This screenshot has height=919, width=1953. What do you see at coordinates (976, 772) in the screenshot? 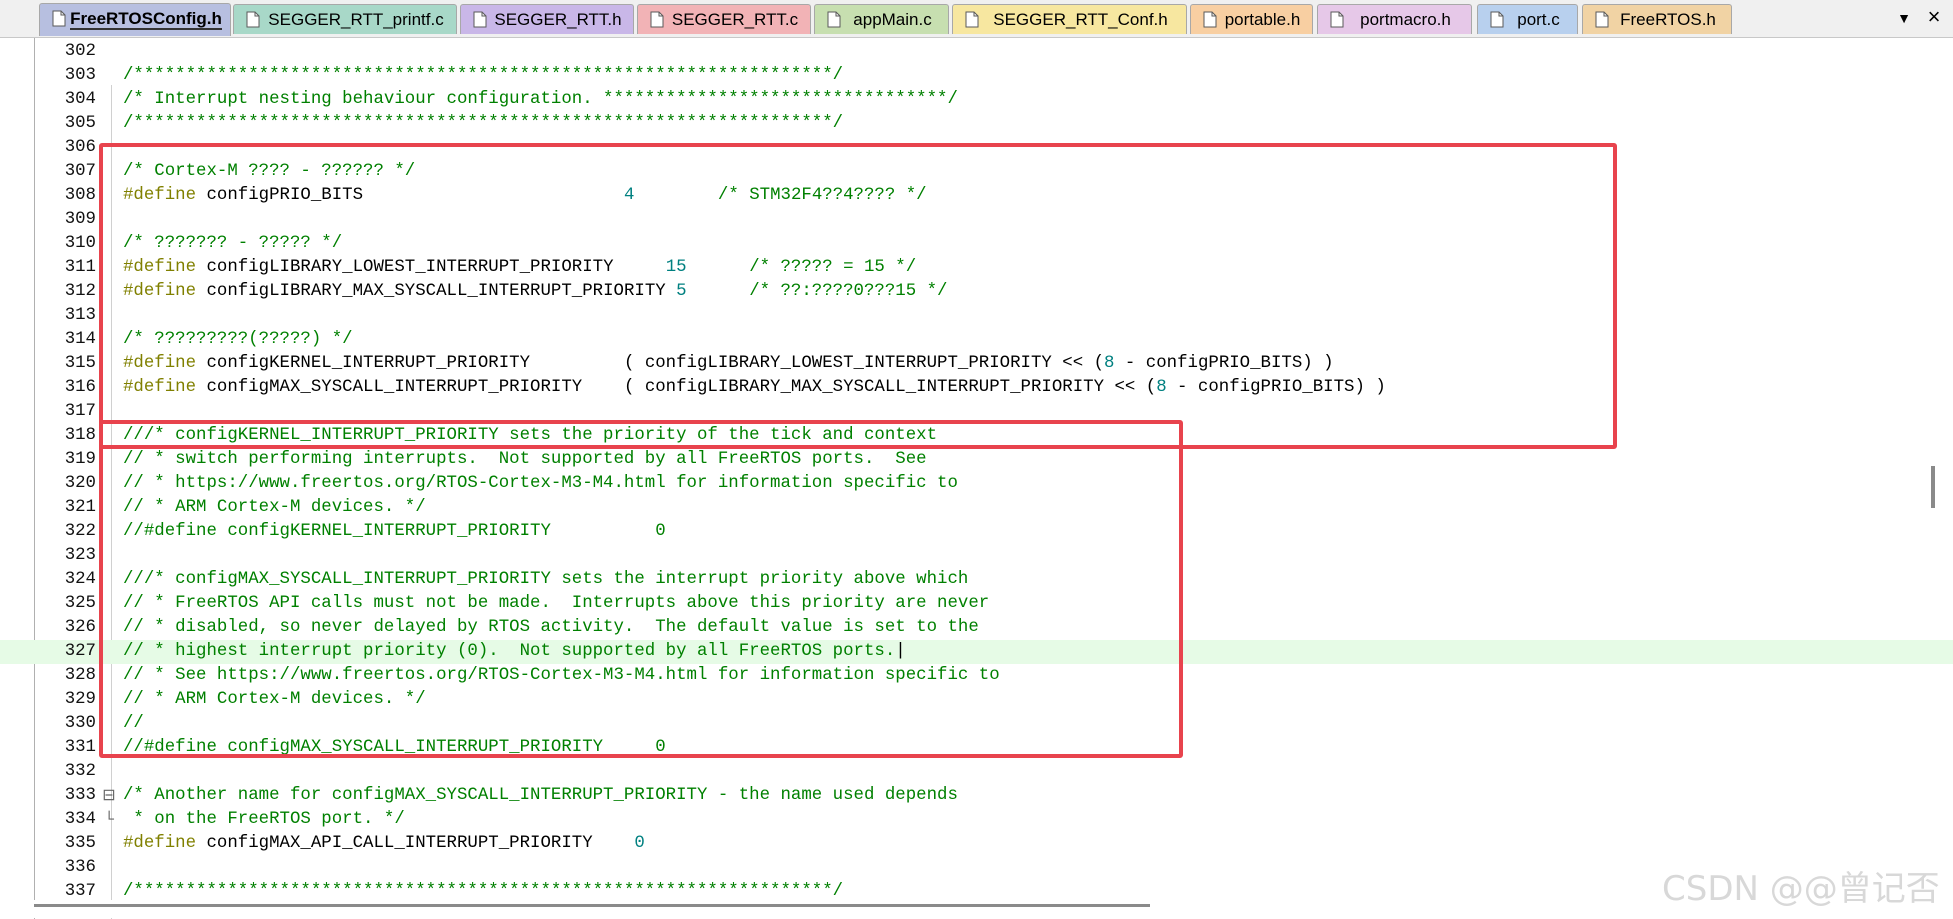
I see `code-line-332: 332` at bounding box center [976, 772].